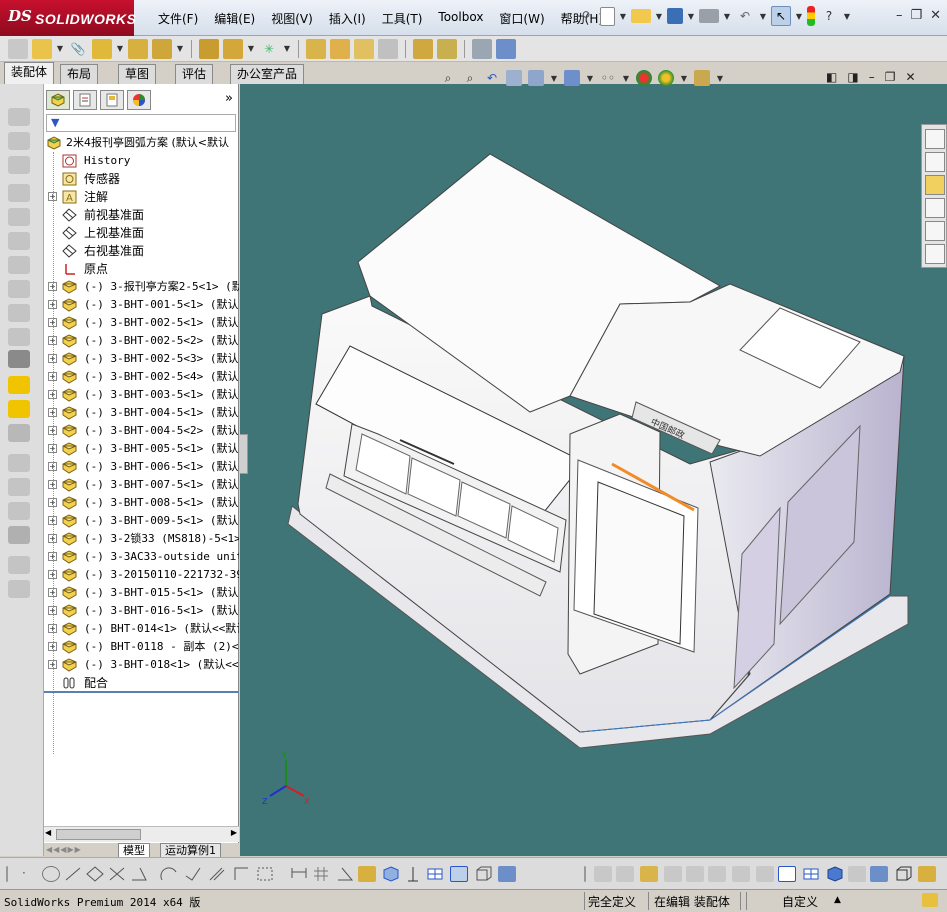 The image size is (947, 912). What do you see at coordinates (141, 251) in the screenshot?
I see `tree-item: 右视基准面` at bounding box center [141, 251].